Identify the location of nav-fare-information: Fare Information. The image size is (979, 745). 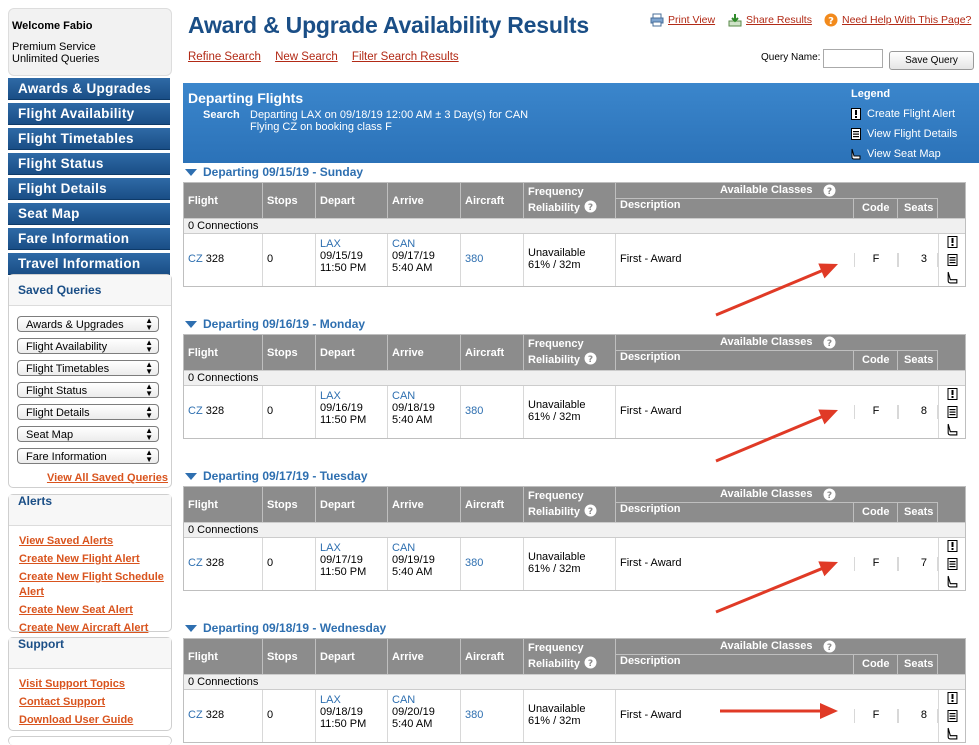
(89, 239).